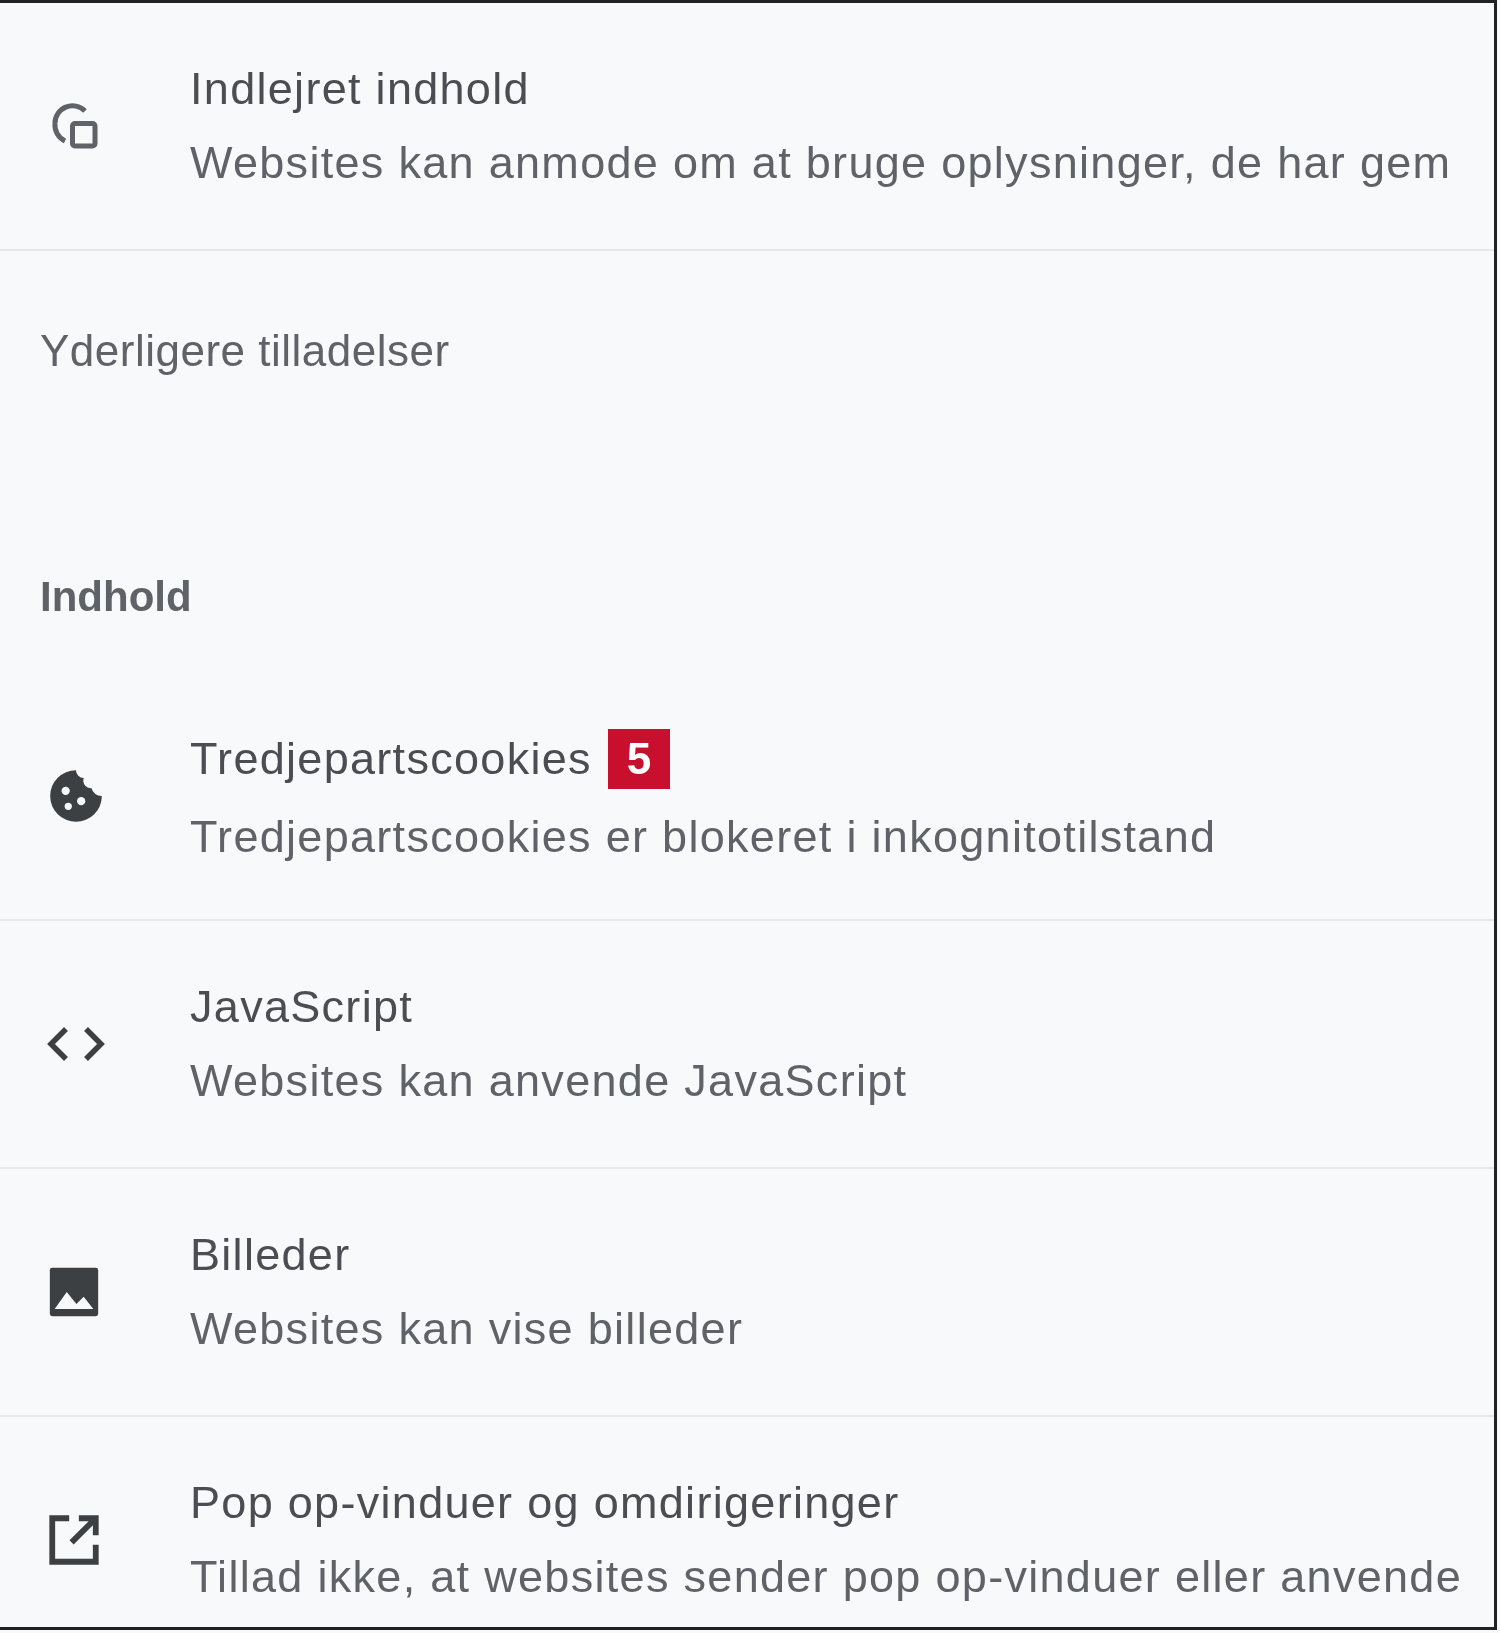  Describe the element at coordinates (116, 596) in the screenshot. I see `section-heading: Indhold` at that location.